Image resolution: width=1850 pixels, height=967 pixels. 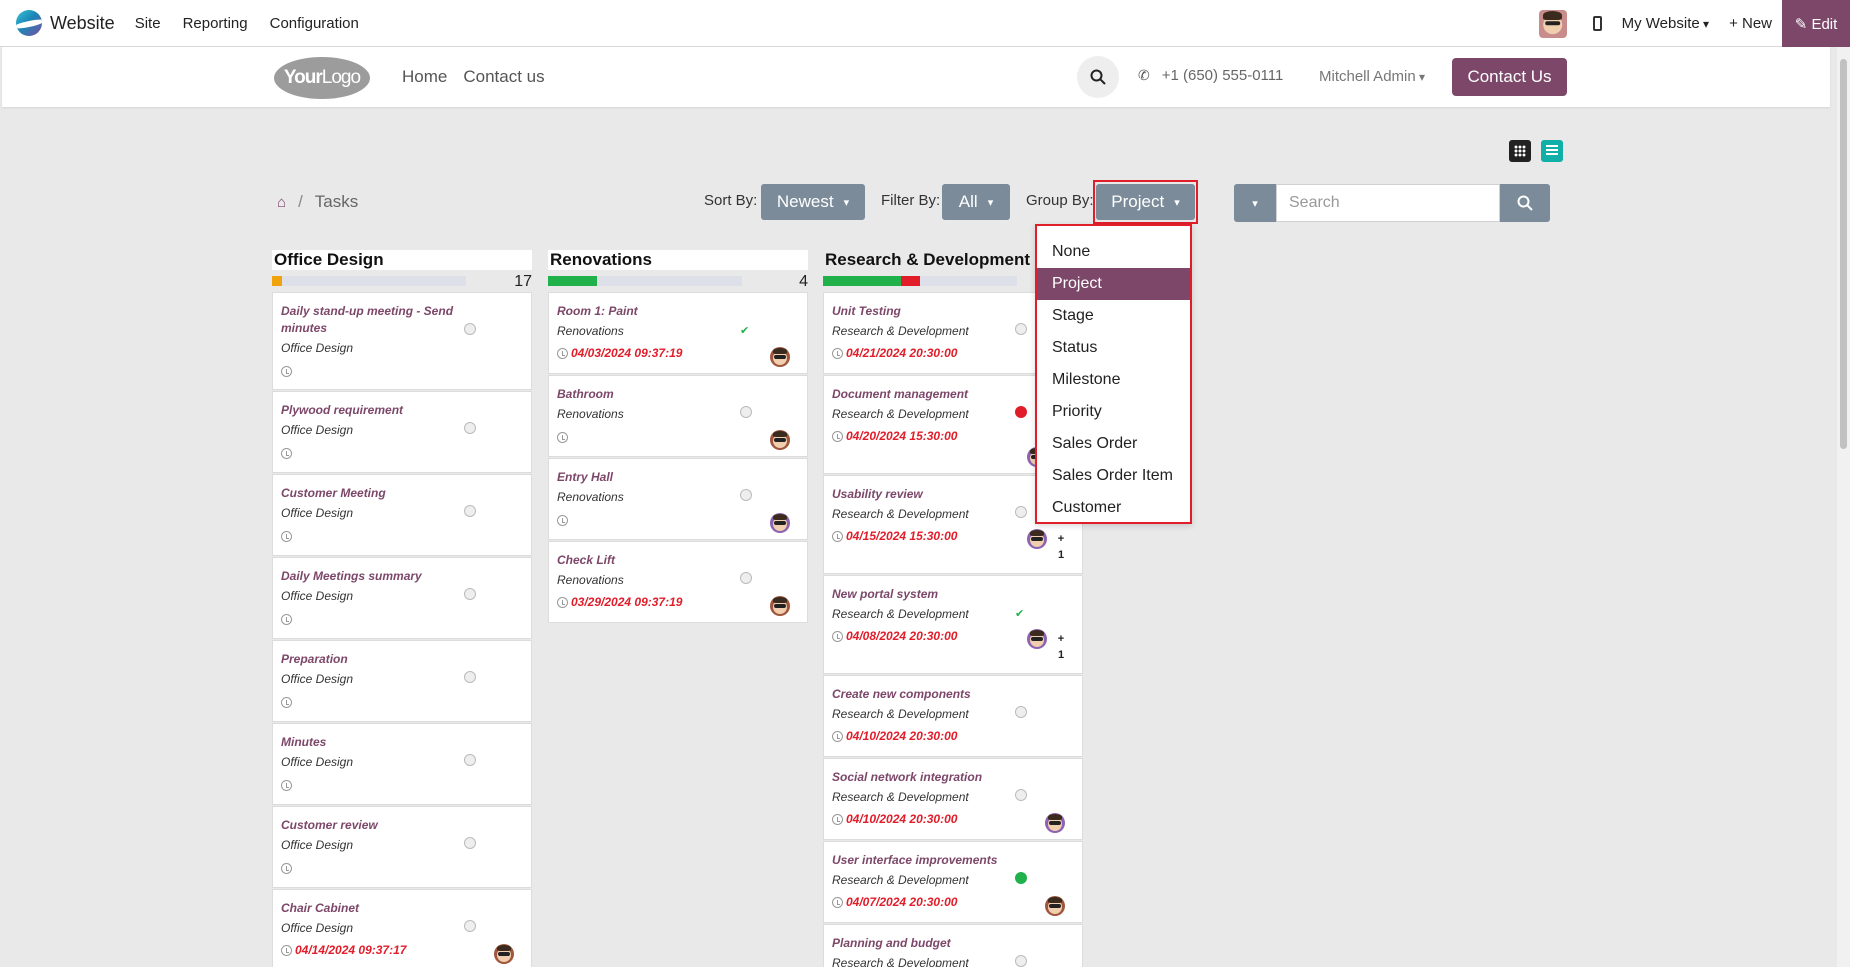 What do you see at coordinates (1843, 507) in the screenshot?
I see `scrollbar` at bounding box center [1843, 507].